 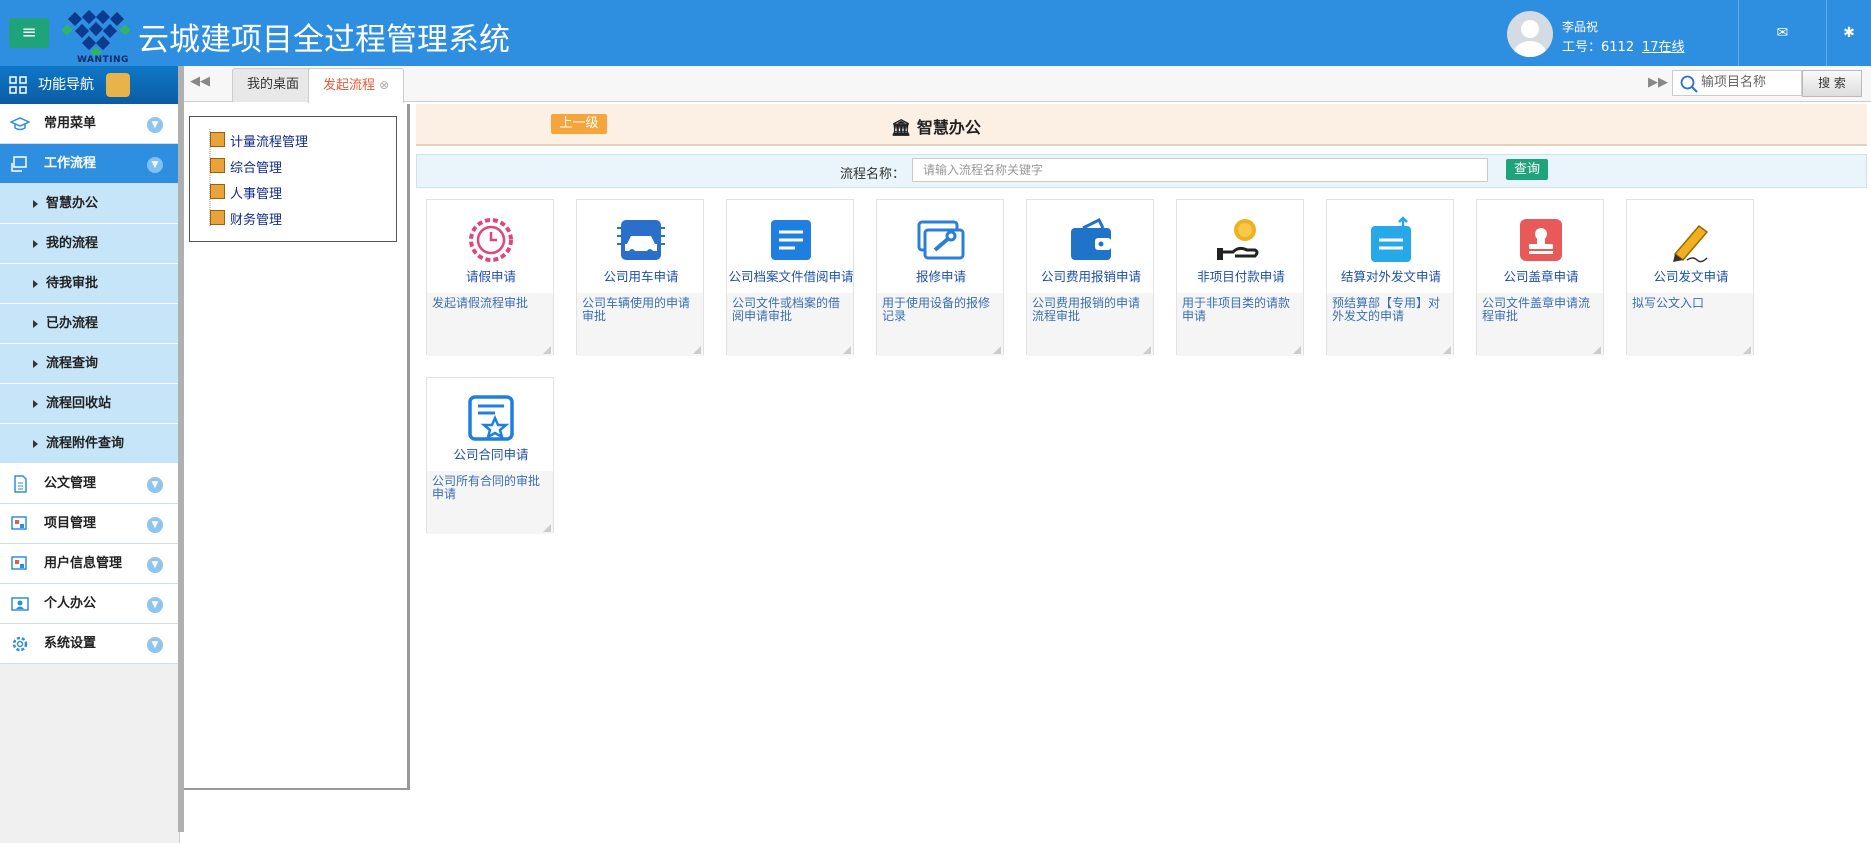 I want to click on card-expense: 公司费用报销申请 公司费用报销的申请流程审批, so click(x=1090, y=277).